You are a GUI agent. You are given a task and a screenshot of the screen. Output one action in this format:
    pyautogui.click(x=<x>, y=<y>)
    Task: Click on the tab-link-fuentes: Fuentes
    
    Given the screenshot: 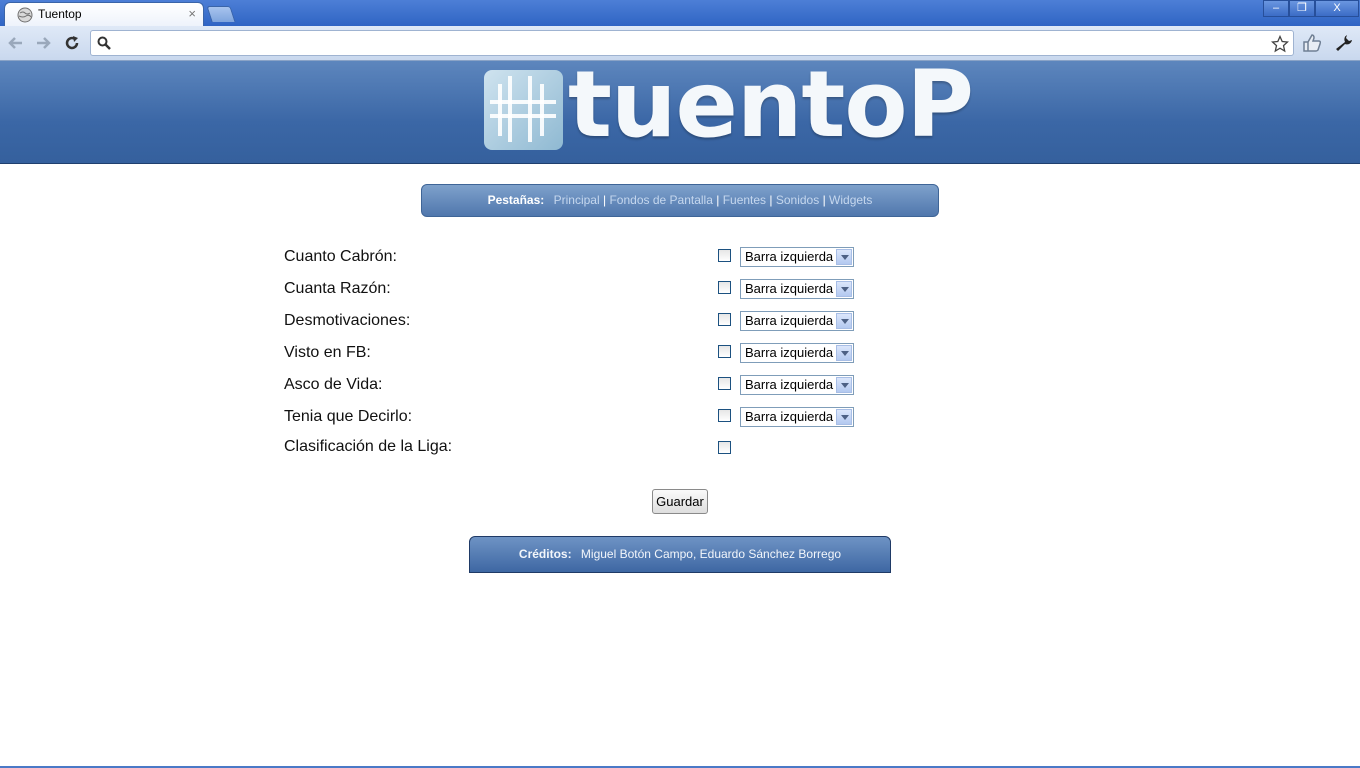 What is the action you would take?
    pyautogui.click(x=744, y=200)
    